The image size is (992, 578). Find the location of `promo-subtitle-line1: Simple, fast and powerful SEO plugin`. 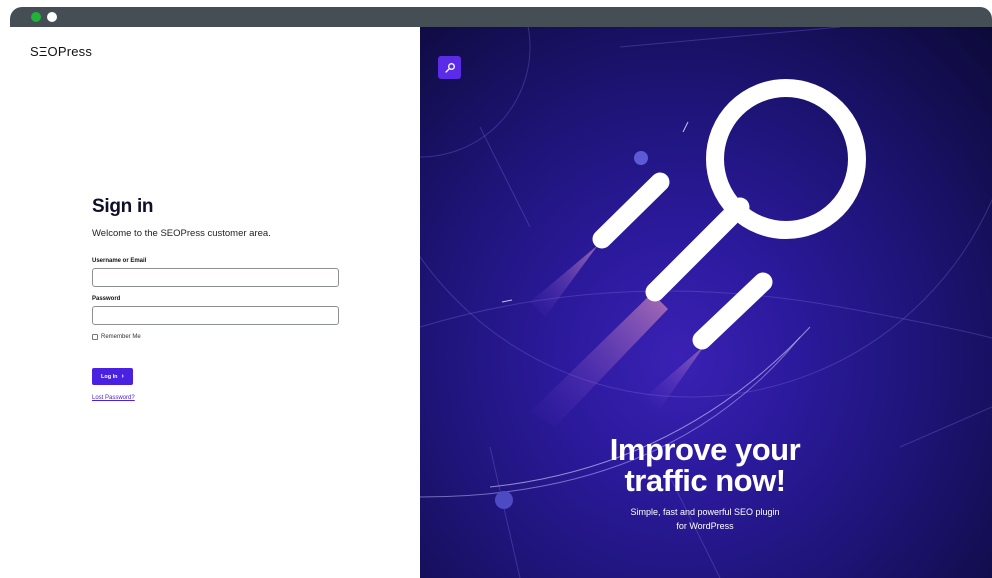

promo-subtitle-line1: Simple, fast and powerful SEO plugin is located at coordinates (705, 512).